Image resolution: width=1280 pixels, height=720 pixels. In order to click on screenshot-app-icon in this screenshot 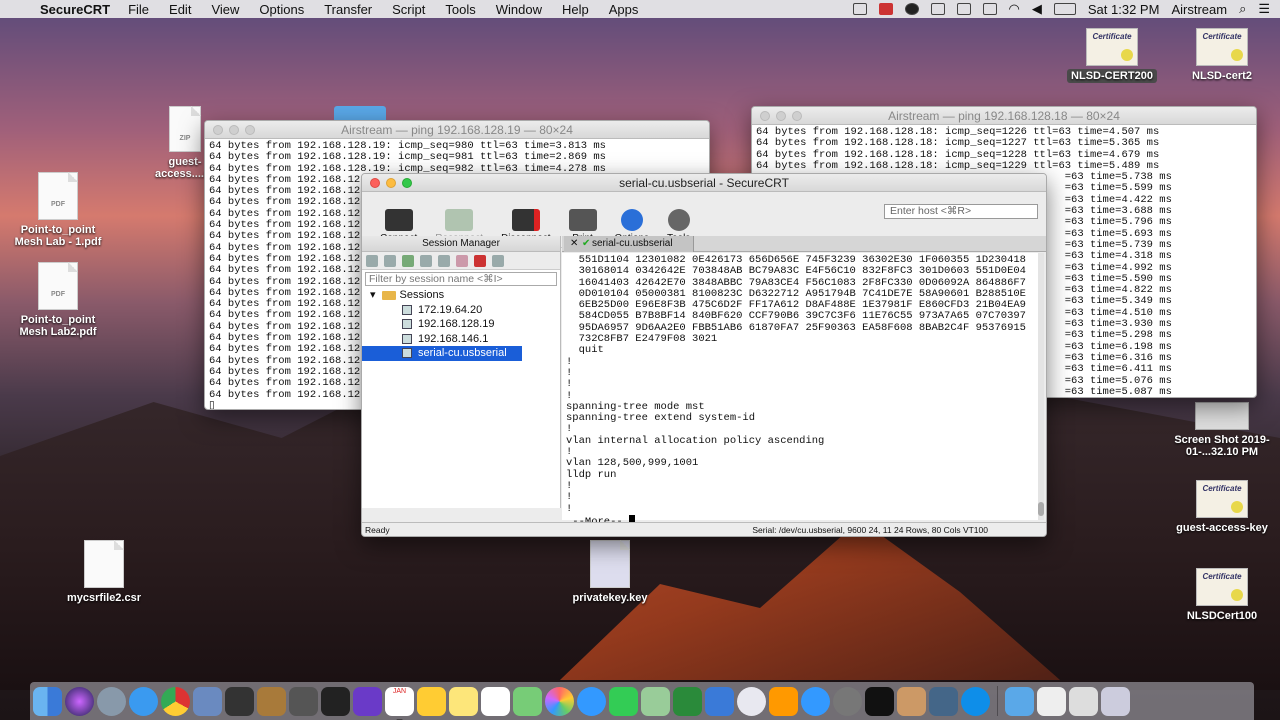, I will do `click(239, 701)`.